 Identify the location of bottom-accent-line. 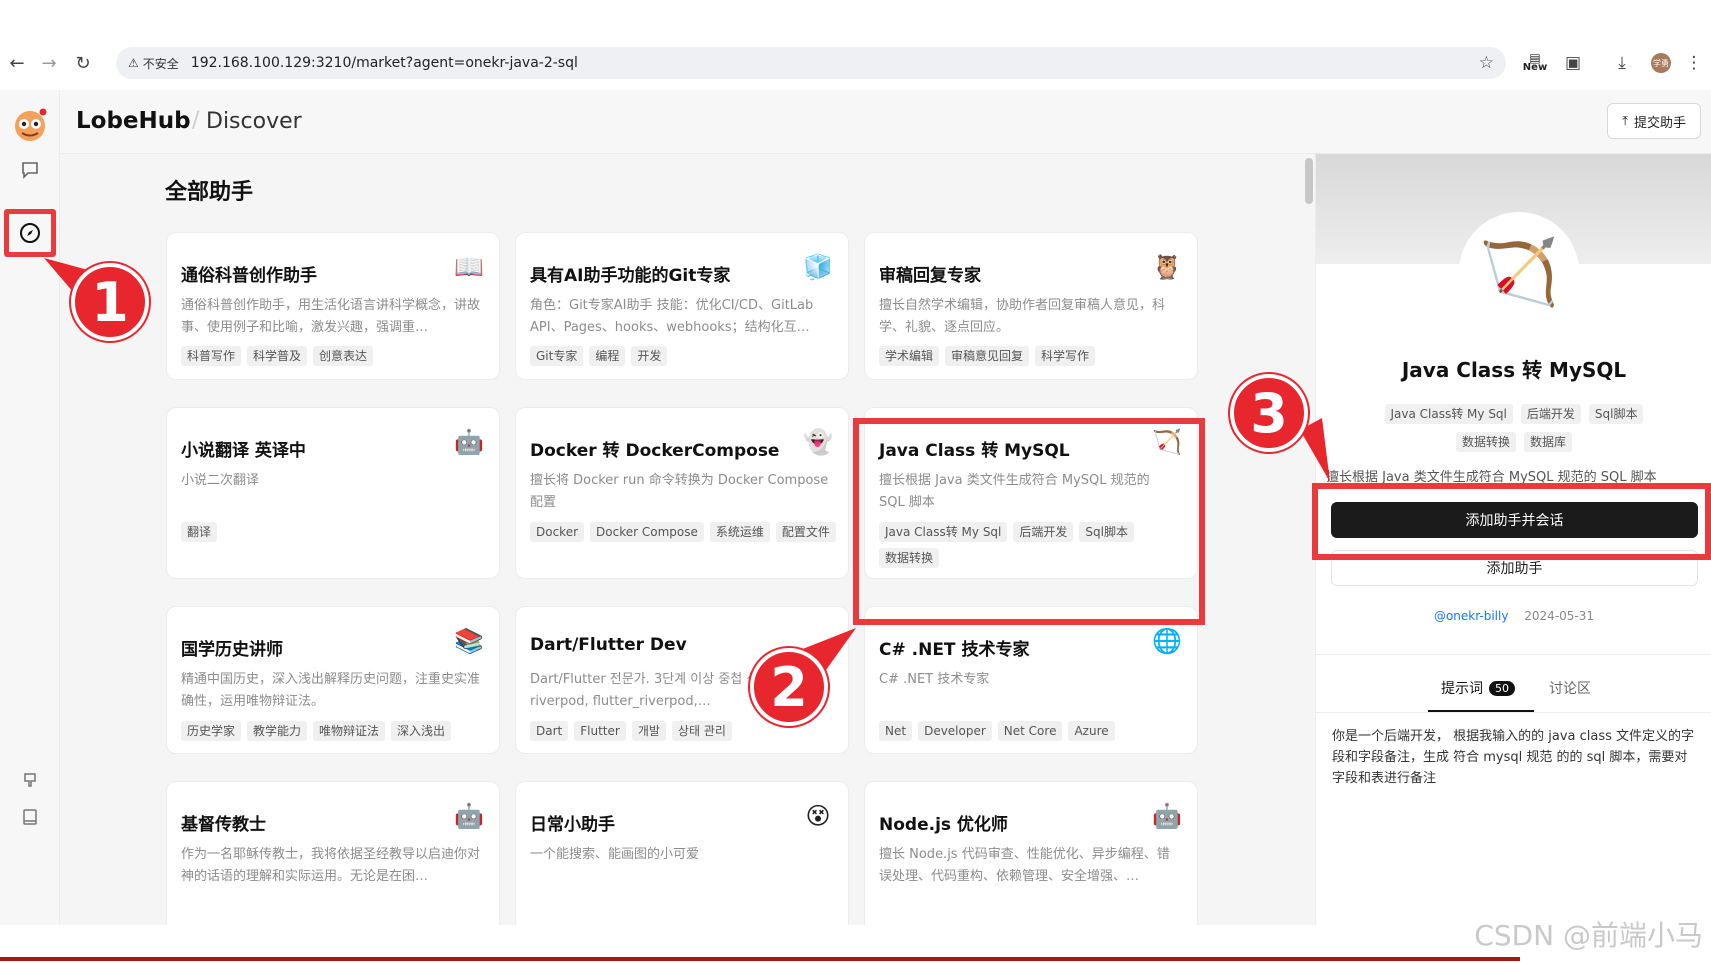
(760, 959).